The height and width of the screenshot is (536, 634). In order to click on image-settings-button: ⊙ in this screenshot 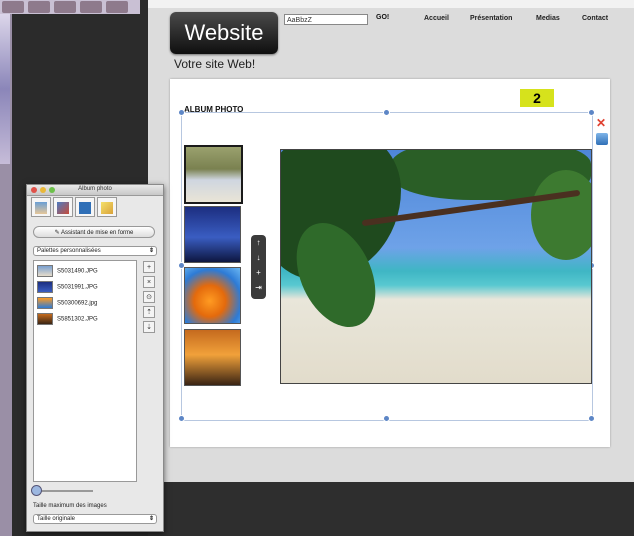, I will do `click(149, 297)`.